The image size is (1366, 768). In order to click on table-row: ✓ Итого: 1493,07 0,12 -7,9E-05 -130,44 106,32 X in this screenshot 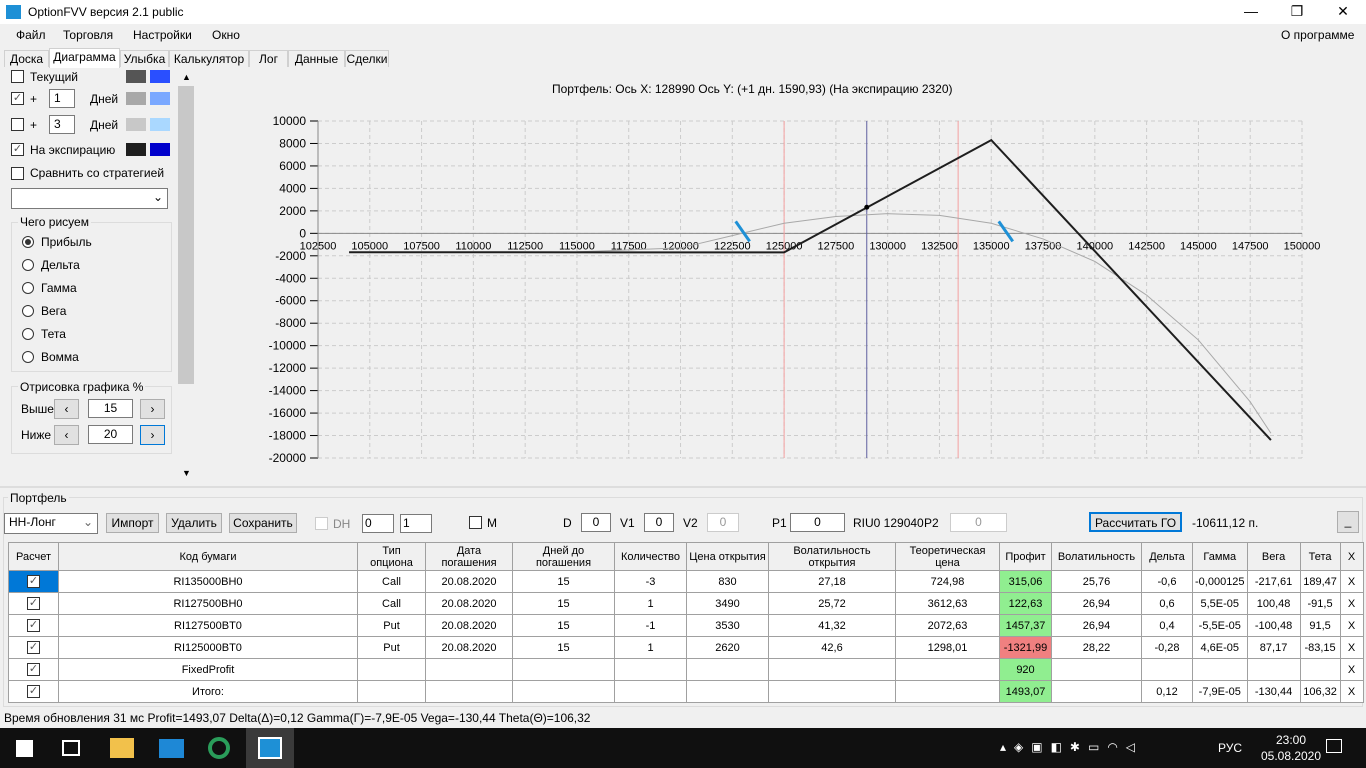, I will do `click(686, 691)`.